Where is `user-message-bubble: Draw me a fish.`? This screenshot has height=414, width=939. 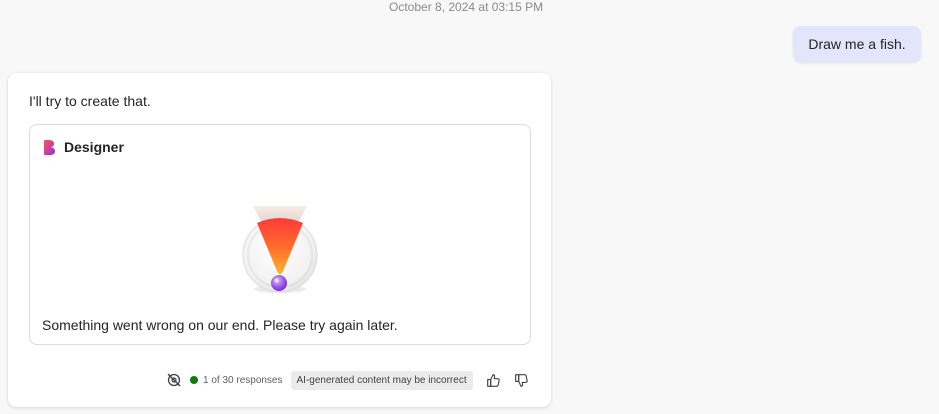 user-message-bubble: Draw me a fish. is located at coordinates (857, 44).